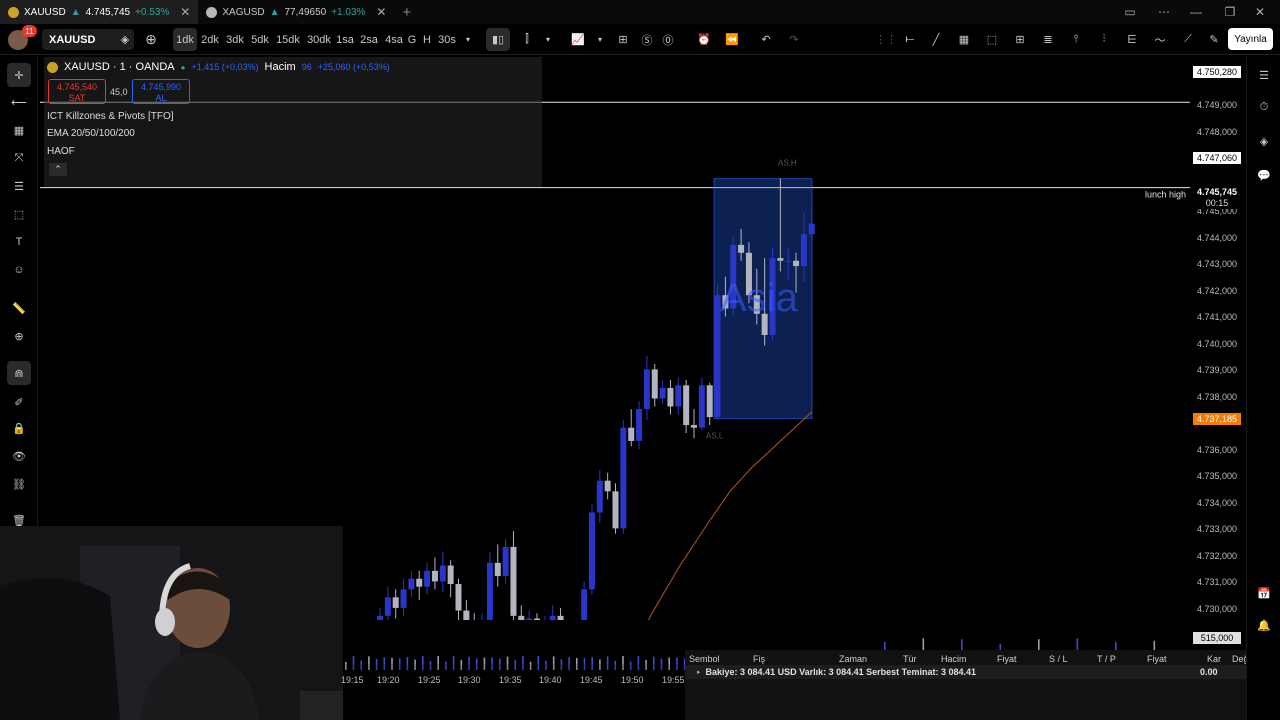 The width and height of the screenshot is (1280, 720). What do you see at coordinates (578, 39) in the screenshot?
I see `indicators-icon: 📈` at bounding box center [578, 39].